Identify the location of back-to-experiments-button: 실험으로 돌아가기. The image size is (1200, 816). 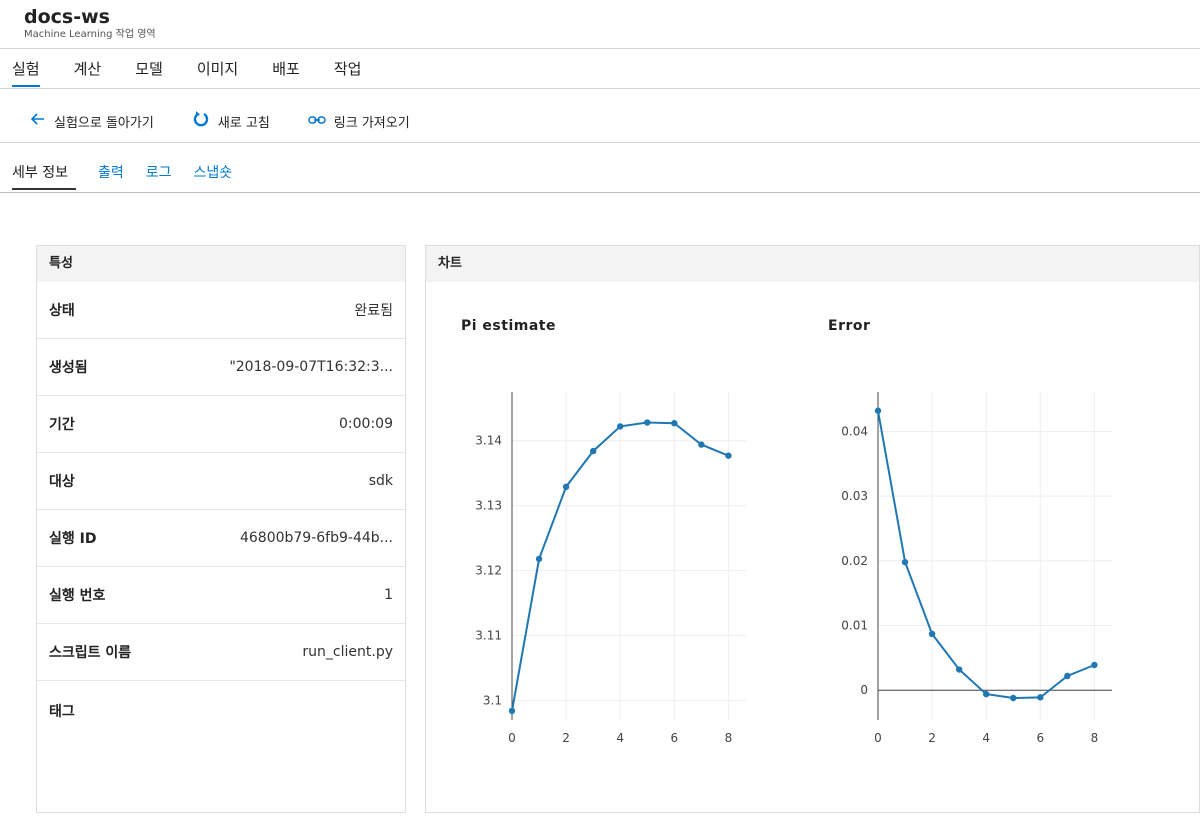
(92, 121).